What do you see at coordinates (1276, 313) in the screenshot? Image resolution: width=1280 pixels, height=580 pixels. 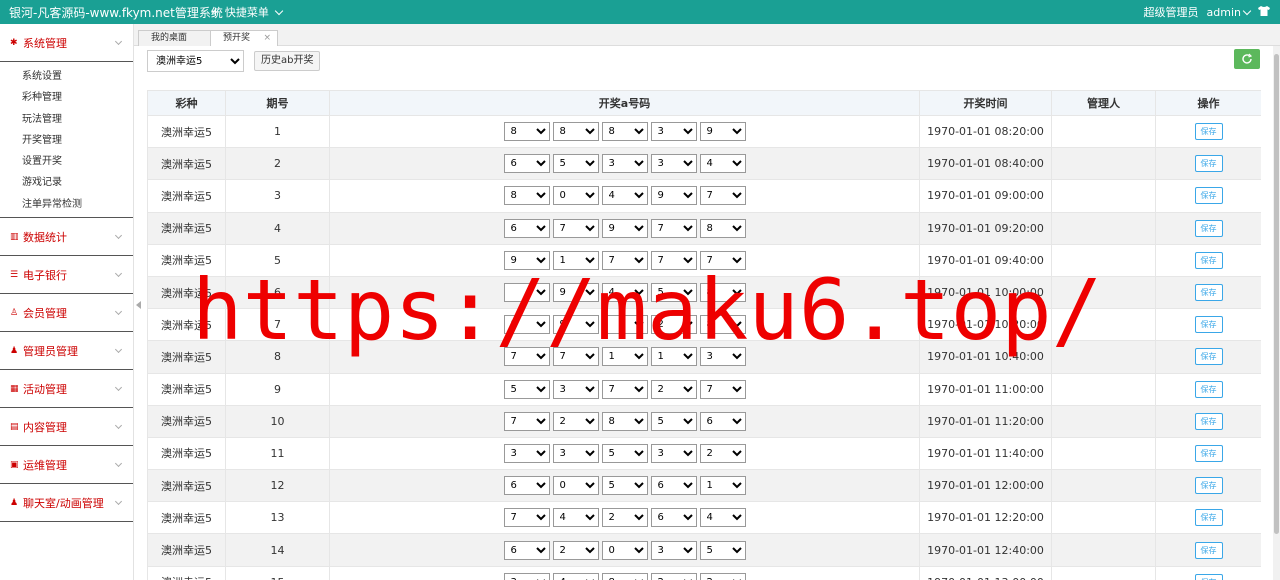 I see `vertical-scrollbar` at bounding box center [1276, 313].